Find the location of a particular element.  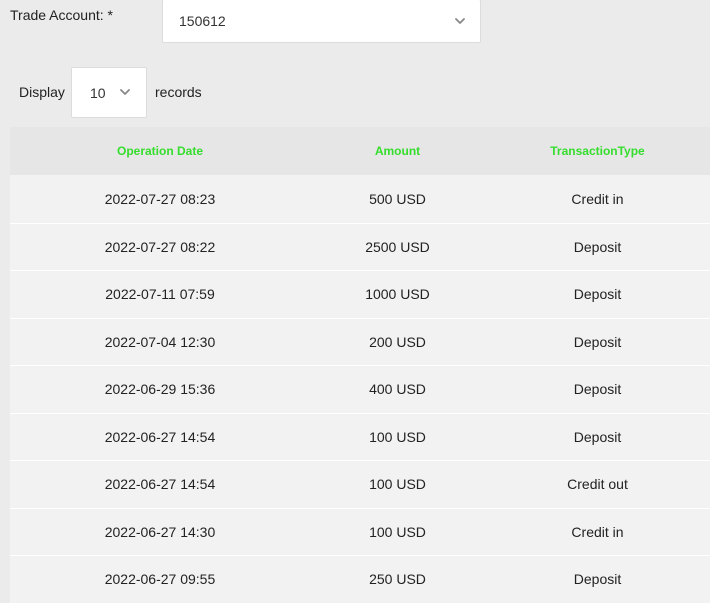

cell-operation-date: 2022-07-27 08:22 is located at coordinates (160, 246).